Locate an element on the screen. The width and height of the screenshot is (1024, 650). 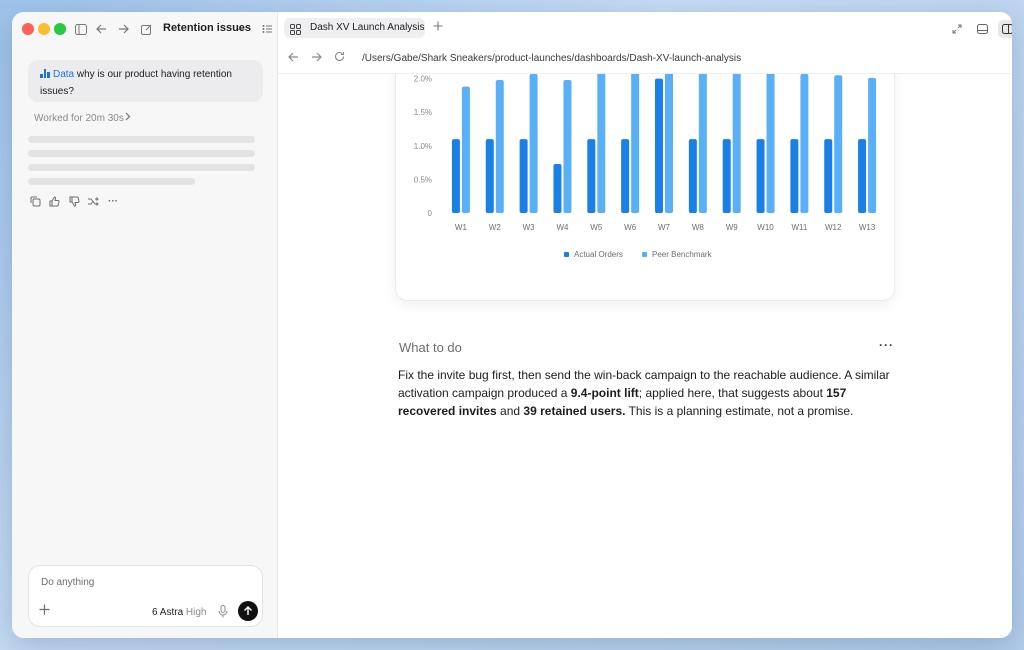
y-tick-label: 0 is located at coordinates (430, 213).